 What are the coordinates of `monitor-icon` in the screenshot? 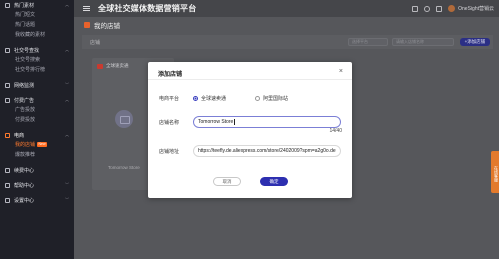 It's located at (7, 85).